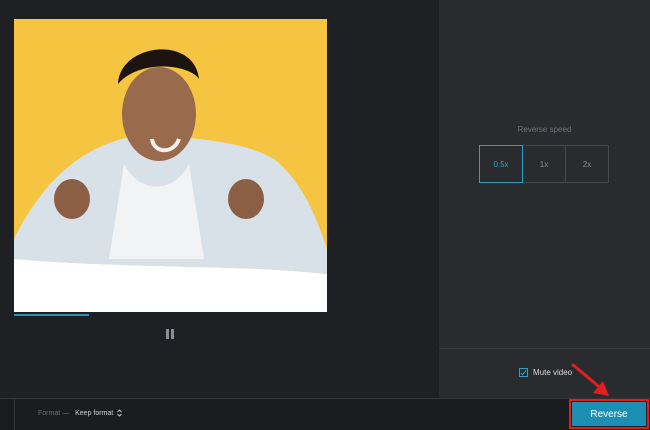 This screenshot has height=430, width=650. What do you see at coordinates (587, 164) in the screenshot?
I see `speed-option-2x: 2x` at bounding box center [587, 164].